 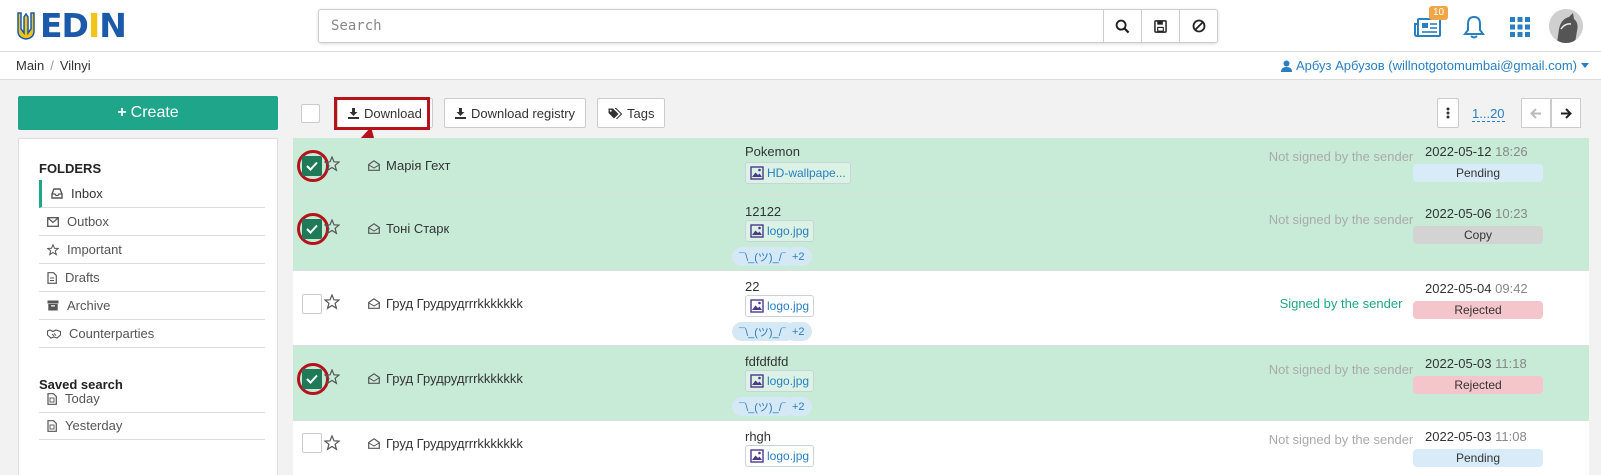 I want to click on search-bar, so click(x=768, y=26).